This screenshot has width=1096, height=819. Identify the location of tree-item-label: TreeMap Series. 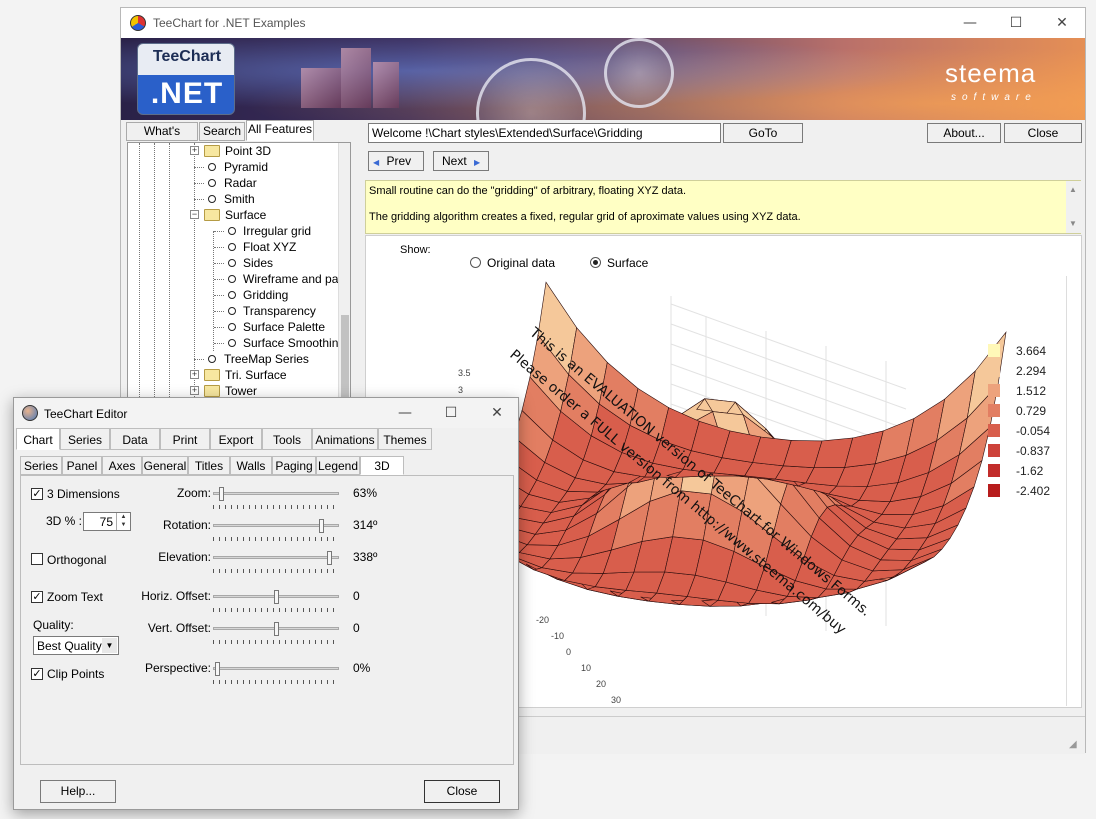
(266, 359).